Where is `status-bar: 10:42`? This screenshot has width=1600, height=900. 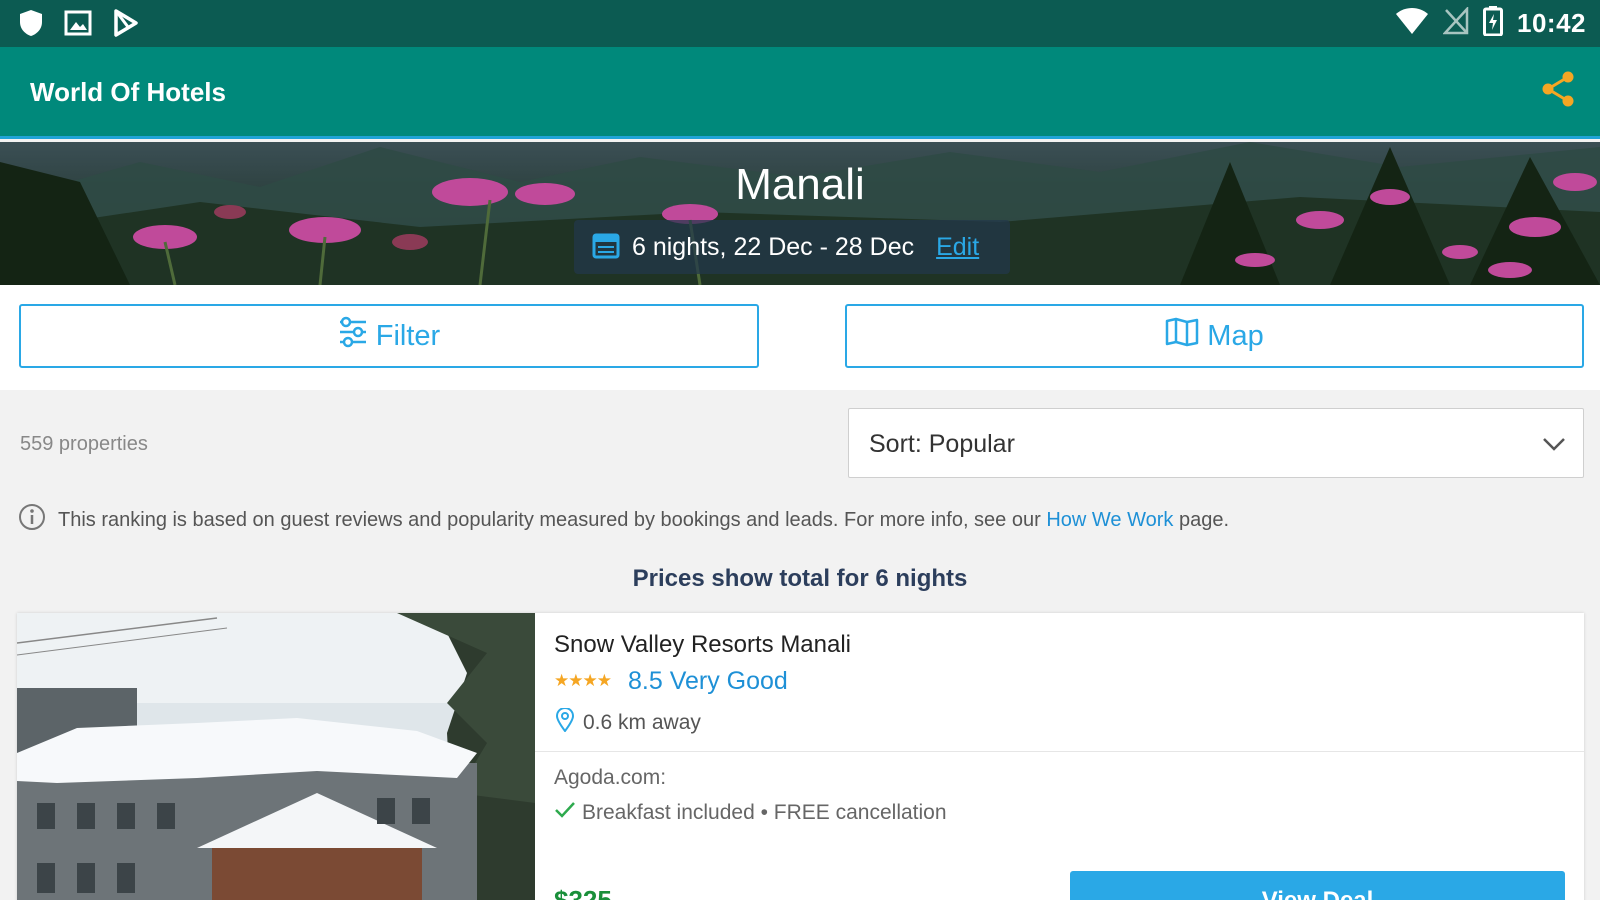
status-bar: 10:42 is located at coordinates (800, 23).